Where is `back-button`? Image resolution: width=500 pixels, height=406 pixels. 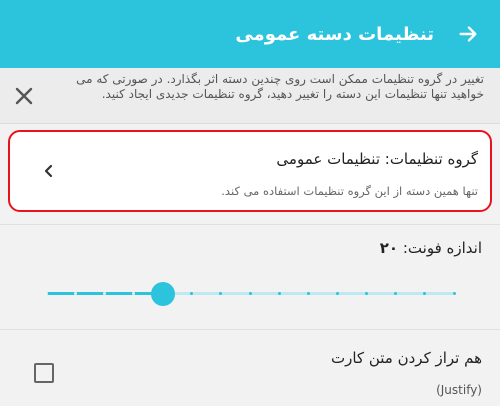 back-button is located at coordinates (468, 34).